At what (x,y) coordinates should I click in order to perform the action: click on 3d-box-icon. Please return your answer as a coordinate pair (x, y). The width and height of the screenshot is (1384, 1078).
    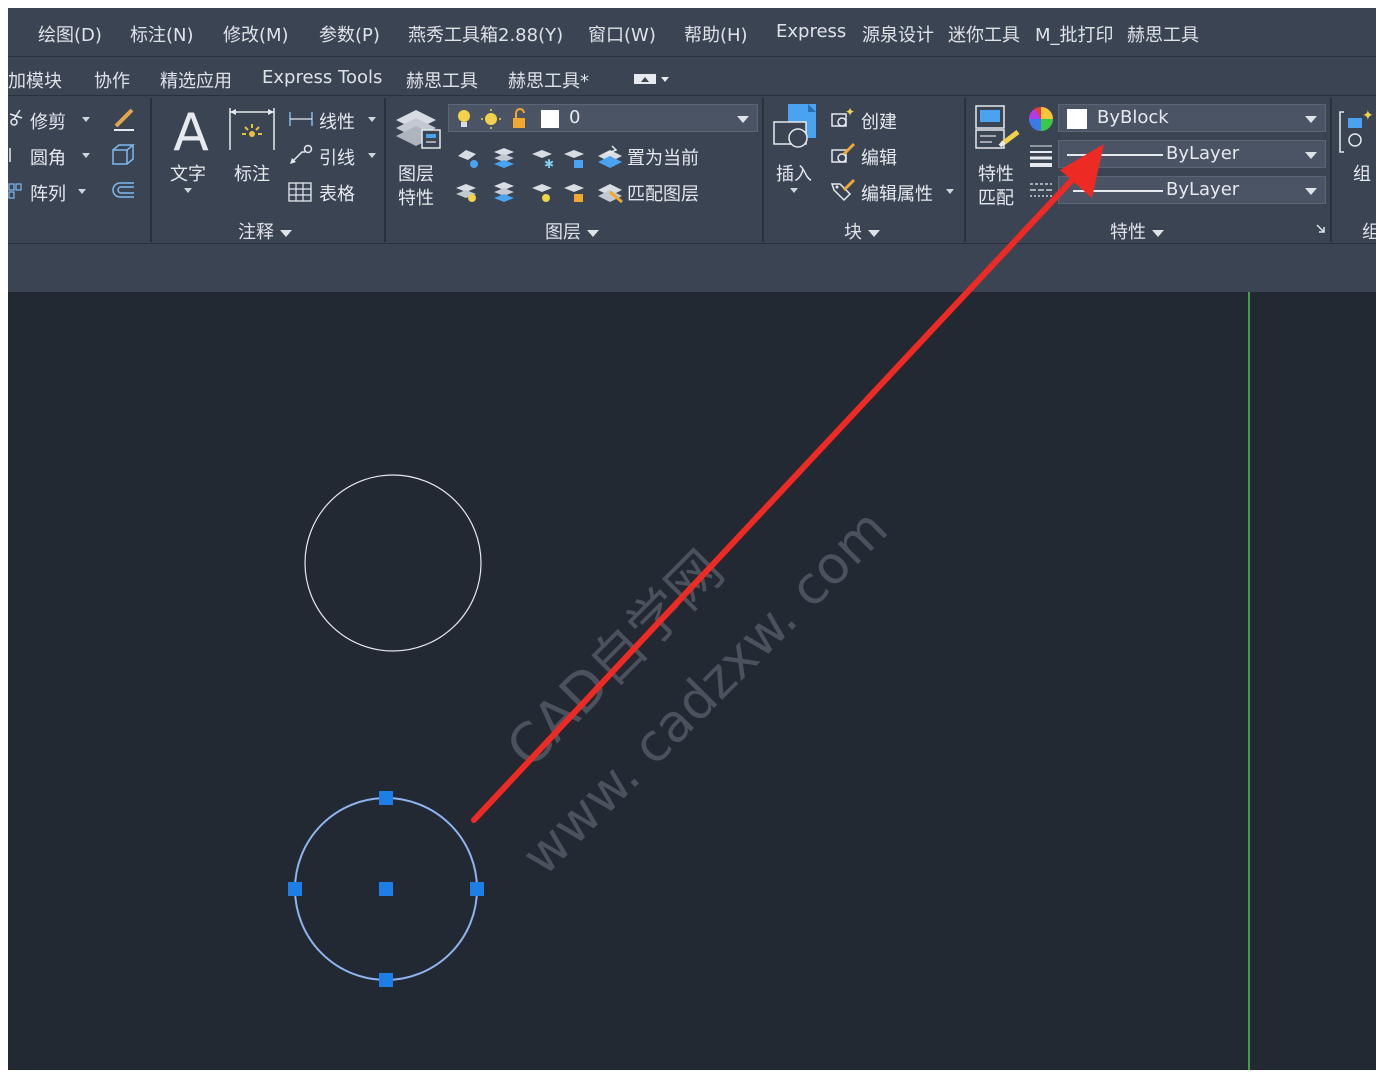
    Looking at the image, I should click on (123, 155).